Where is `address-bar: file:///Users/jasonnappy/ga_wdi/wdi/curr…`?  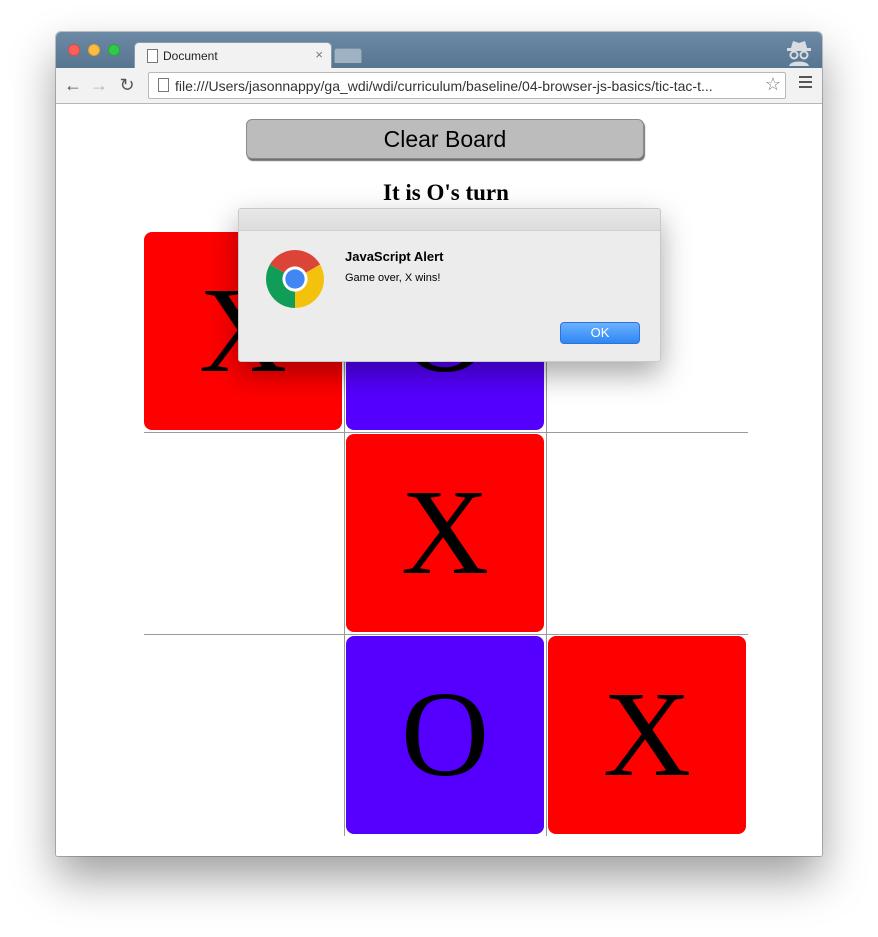
address-bar: file:///Users/jasonnappy/ga_wdi/wdi/curr… is located at coordinates (467, 85).